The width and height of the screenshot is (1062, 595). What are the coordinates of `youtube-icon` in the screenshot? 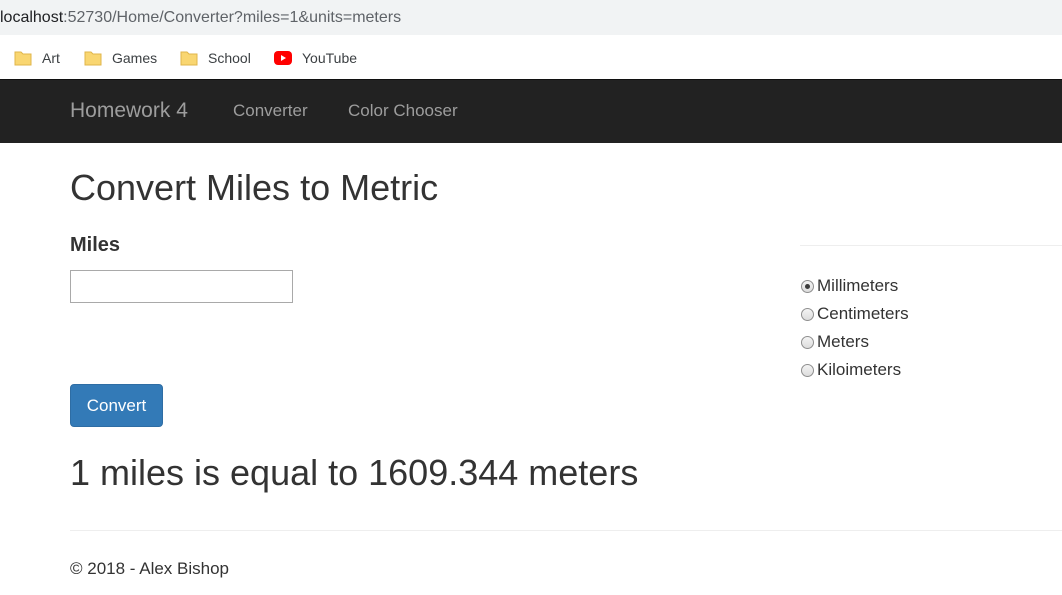 It's located at (283, 58).